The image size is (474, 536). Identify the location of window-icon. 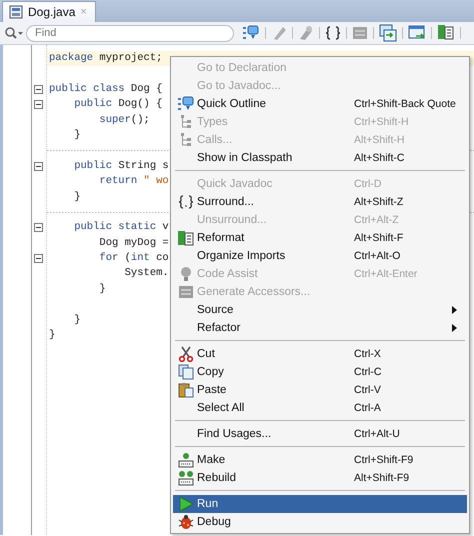
(388, 33).